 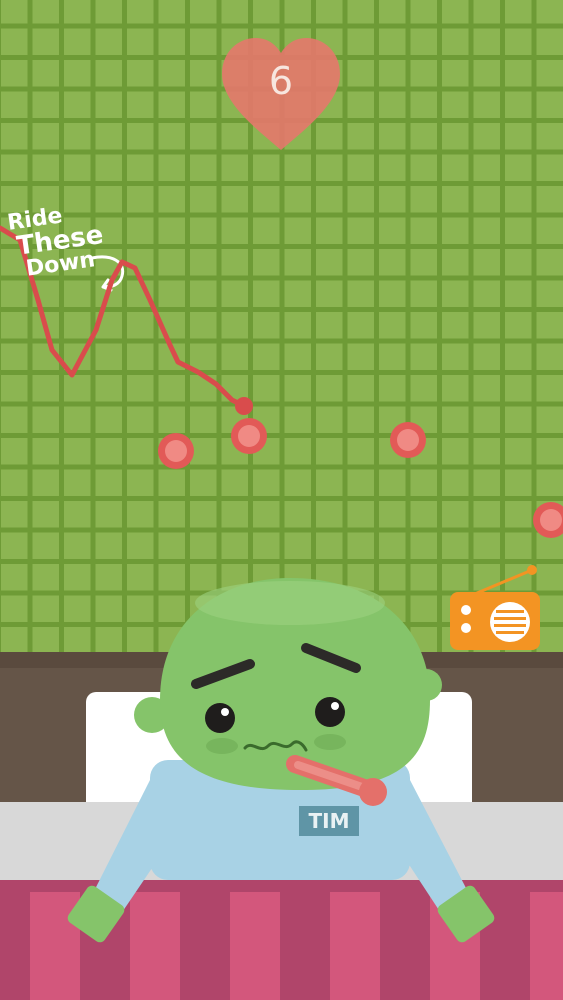 What do you see at coordinates (55, 241) in the screenshot?
I see `ride-these-down-hint: Ride These Down` at bounding box center [55, 241].